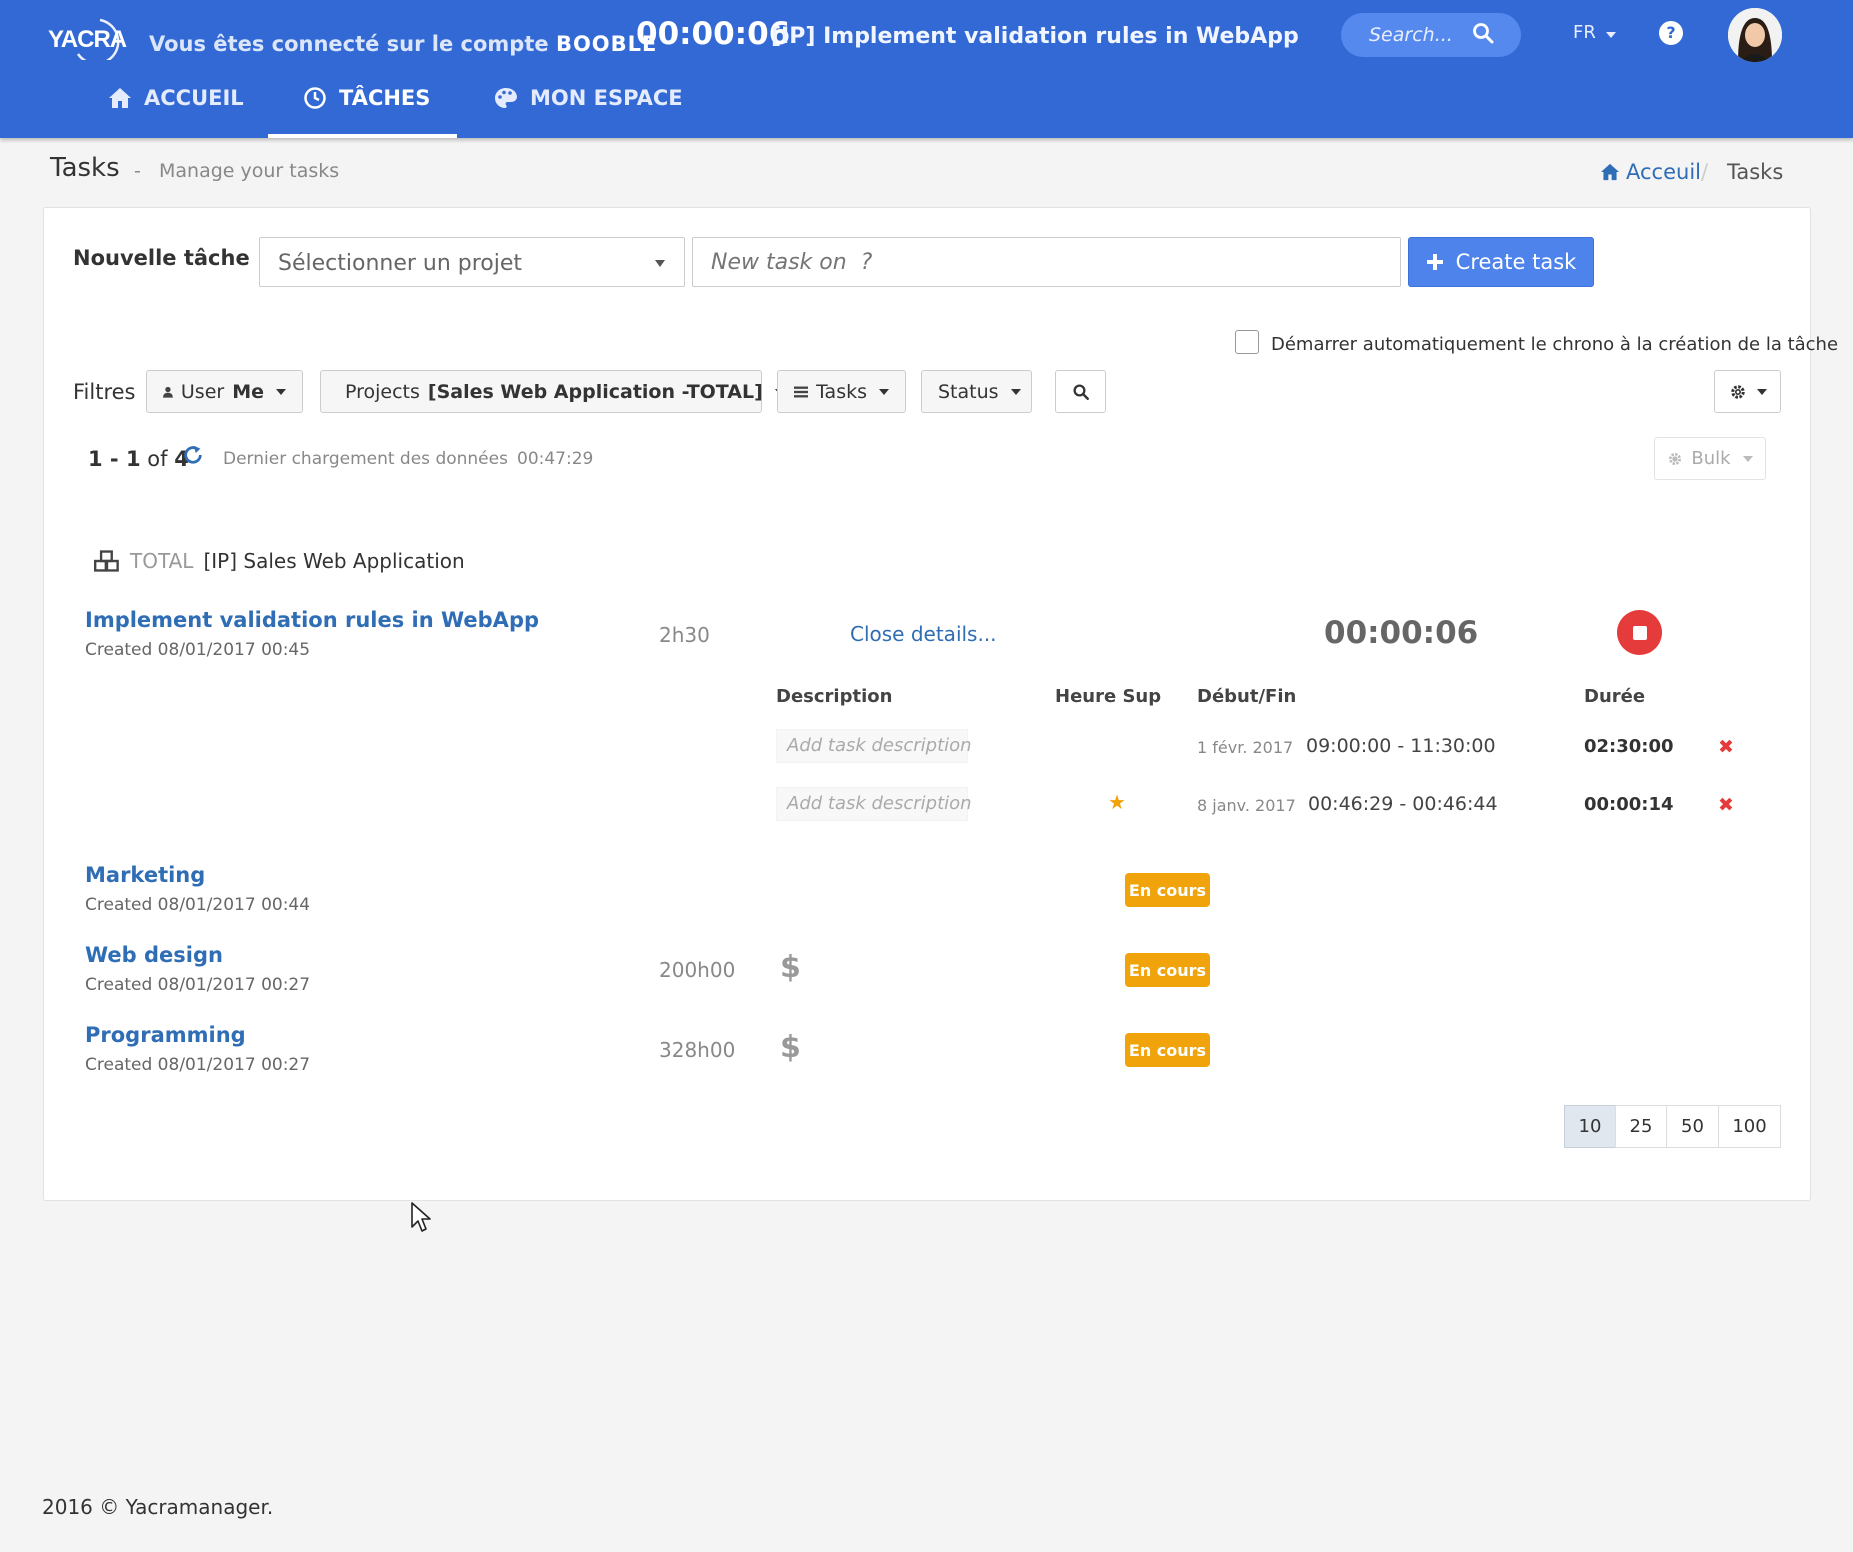  Describe the element at coordinates (1108, 696) in the screenshot. I see `col-overtime: Heure Sup` at that location.